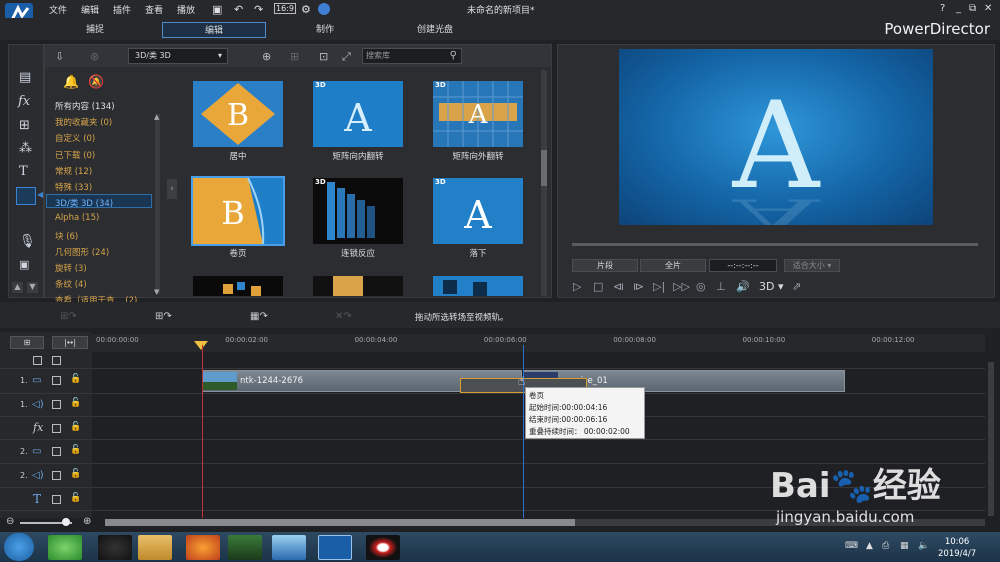 This screenshot has width=1000, height=562. What do you see at coordinates (412, 56) in the screenshot?
I see `search-input: 搜索库 ⚲` at bounding box center [412, 56].